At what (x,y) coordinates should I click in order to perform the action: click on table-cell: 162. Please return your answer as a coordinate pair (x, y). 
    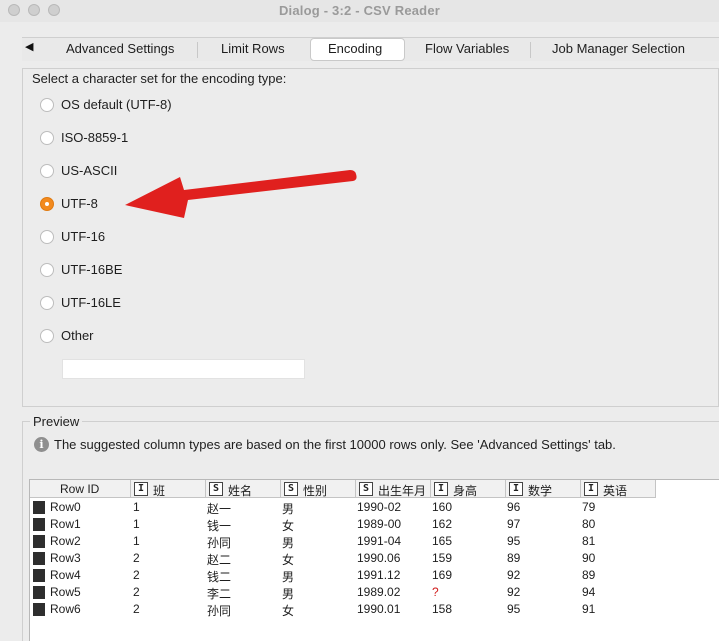
    Looking at the image, I should click on (442, 524).